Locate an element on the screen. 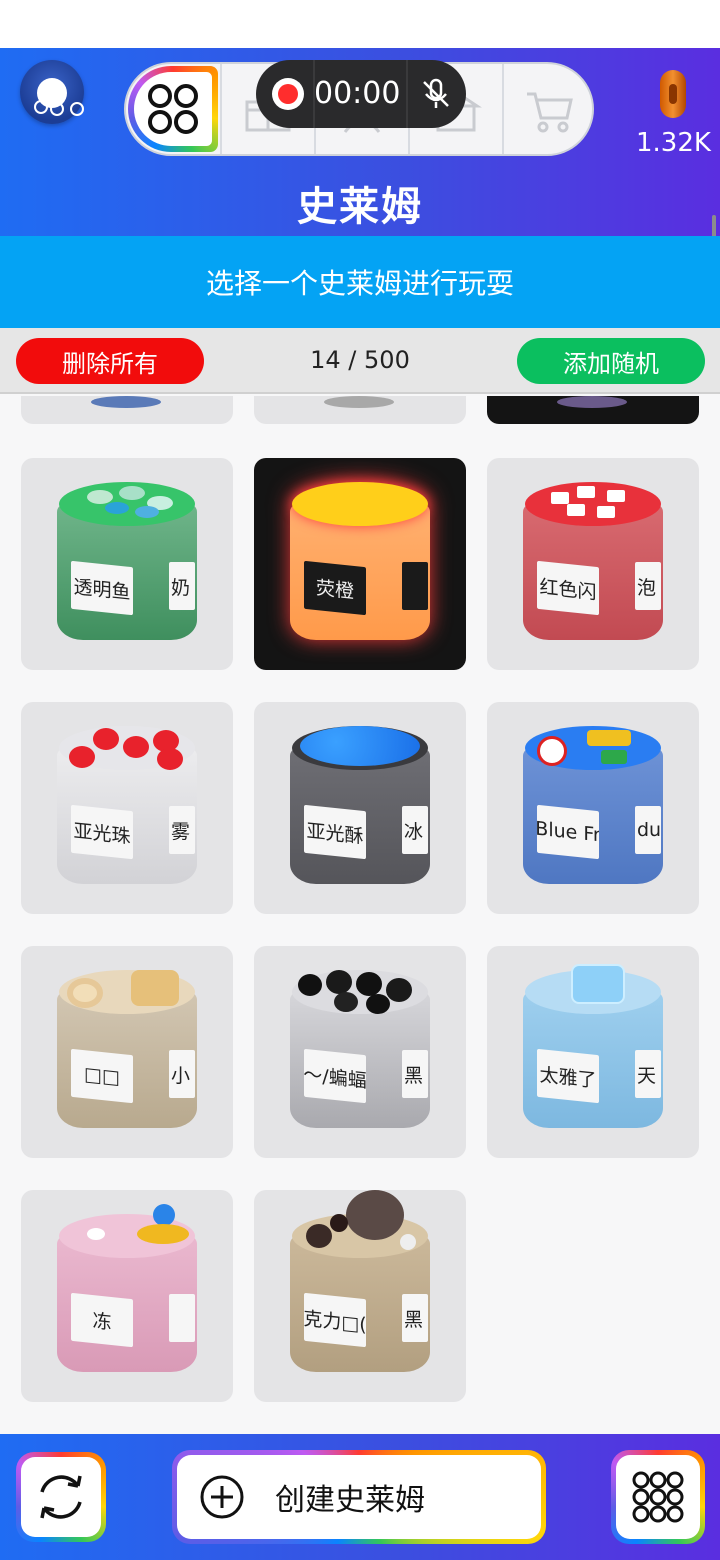  jar-label: 透明鱼 is located at coordinates (102, 588).